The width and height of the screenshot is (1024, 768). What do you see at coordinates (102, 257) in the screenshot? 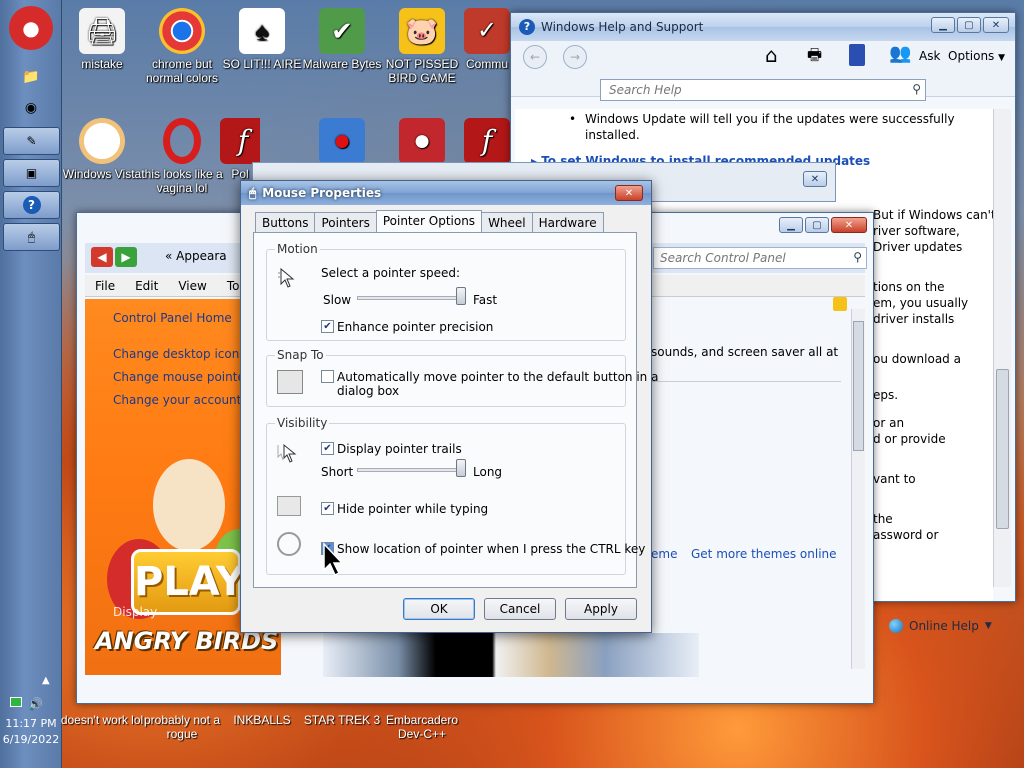
I see `back-button: ◀` at bounding box center [102, 257].